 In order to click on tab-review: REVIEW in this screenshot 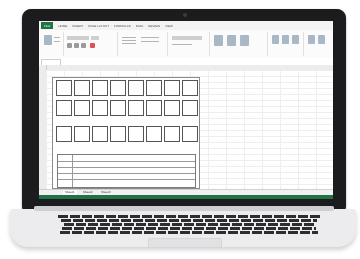, I will do `click(154, 26)`.